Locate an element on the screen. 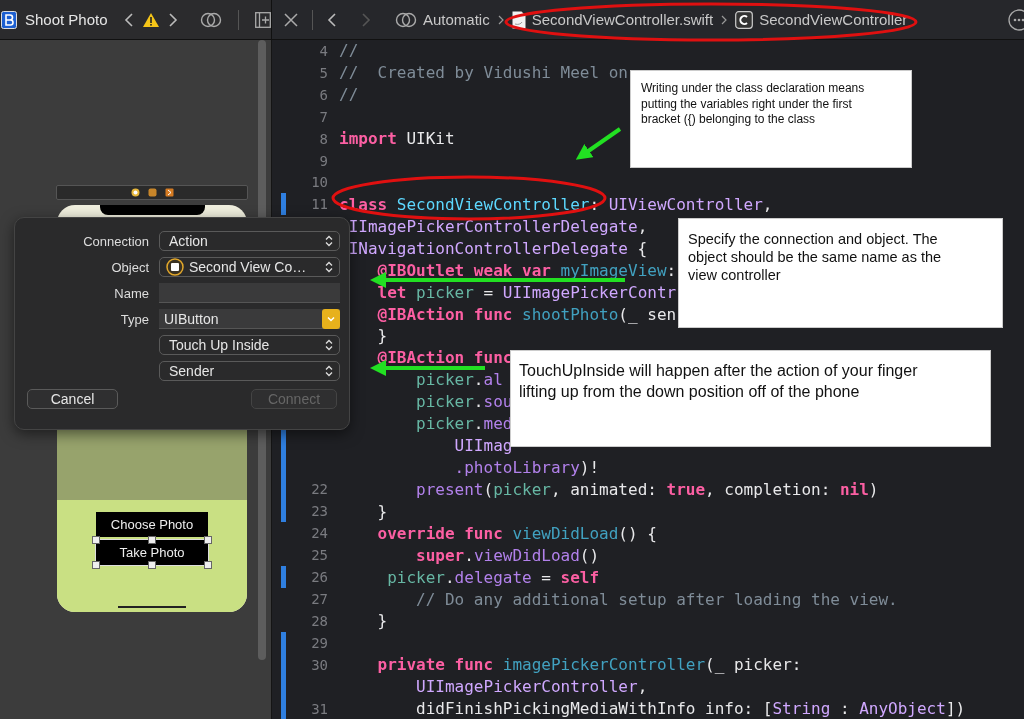  code-token: didFinishPickingMediaWithInfo info: [ is located at coordinates (594, 709).